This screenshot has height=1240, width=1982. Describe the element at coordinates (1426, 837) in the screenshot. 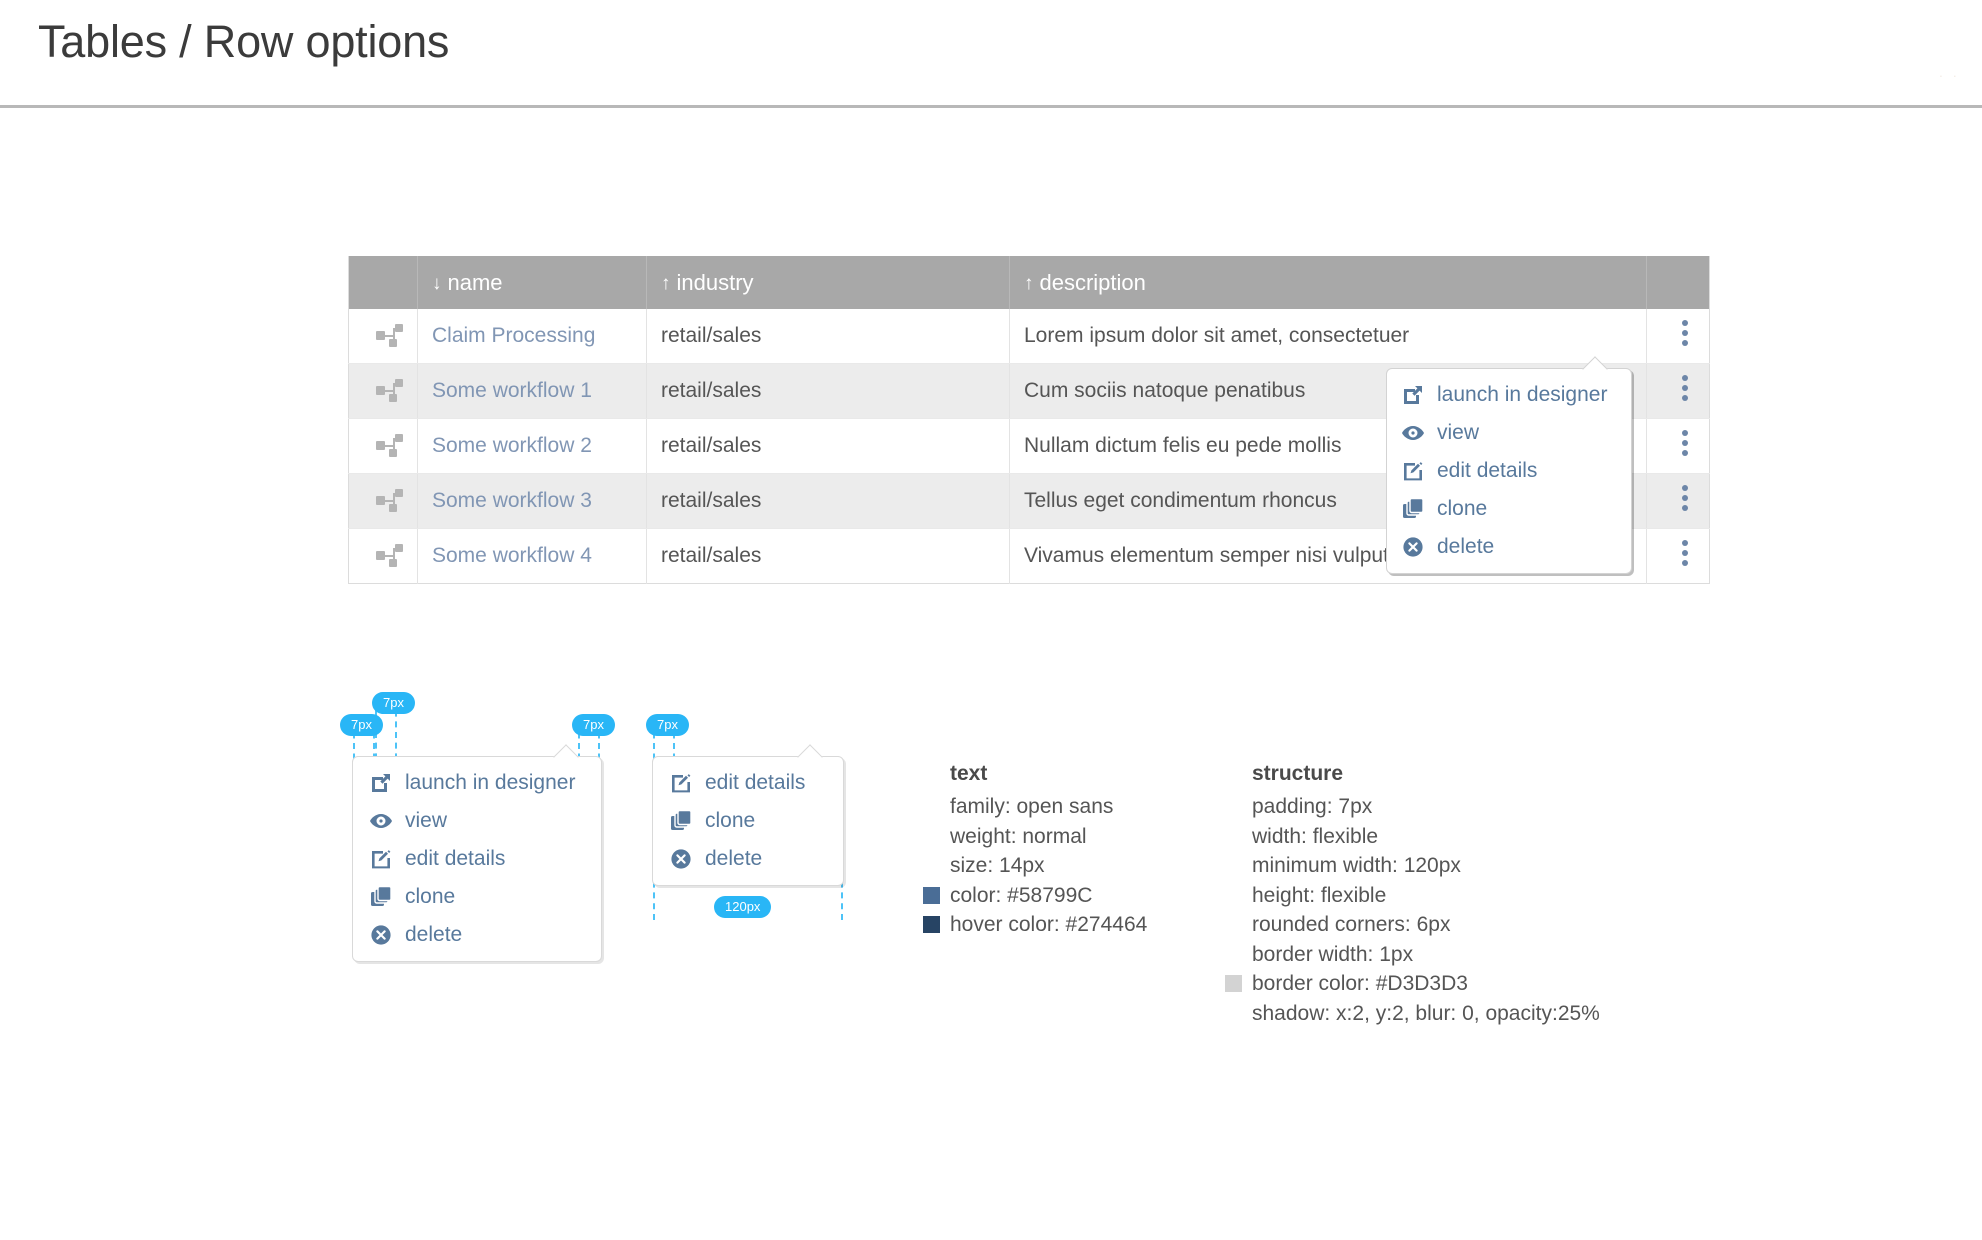

I see `spec-line: width: flexible` at that location.